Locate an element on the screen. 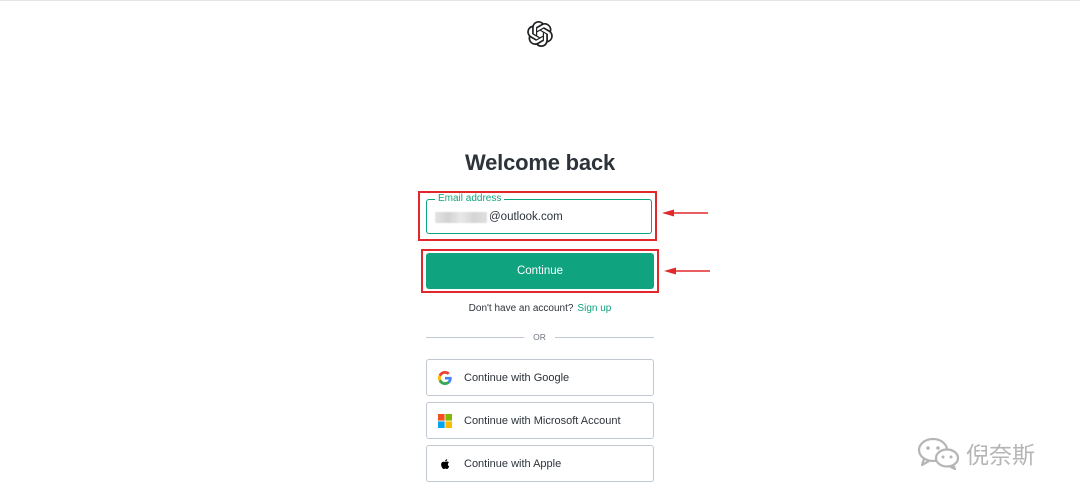 The image size is (1080, 501). continue-with-microsoft-button: Continue with Microsoft Account is located at coordinates (540, 420).